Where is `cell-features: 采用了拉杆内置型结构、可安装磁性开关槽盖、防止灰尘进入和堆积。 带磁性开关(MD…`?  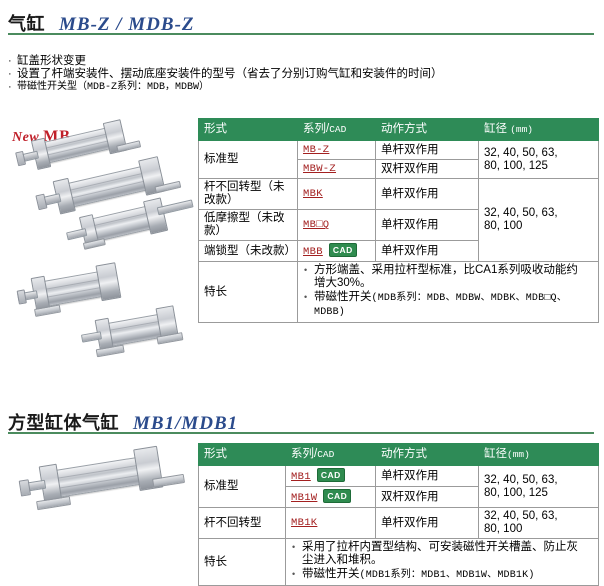 cell-features: 采用了拉杆内置型结构、可安装磁性开关槽盖、防止灰尘进入和堆积。 带磁性开关(MD… is located at coordinates (442, 562).